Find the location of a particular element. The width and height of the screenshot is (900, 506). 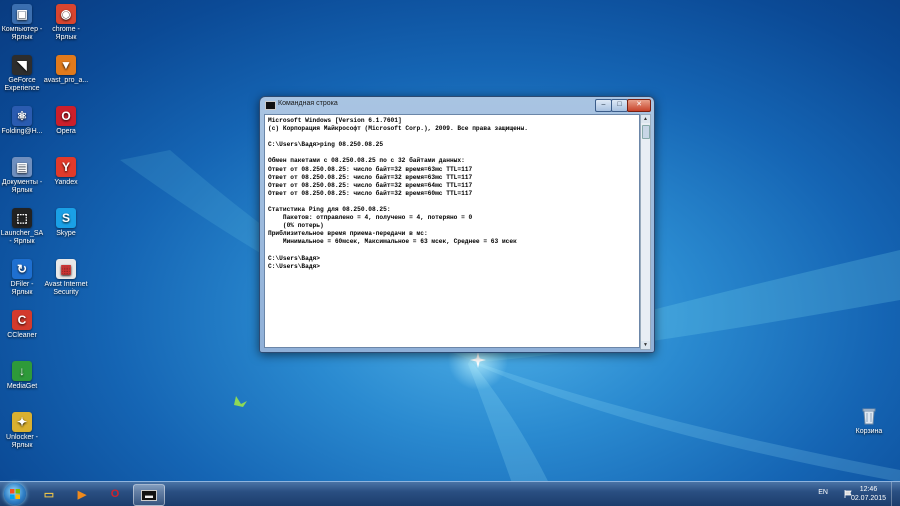

clock: 12:46 02.07.2015 is located at coordinates (868, 494).